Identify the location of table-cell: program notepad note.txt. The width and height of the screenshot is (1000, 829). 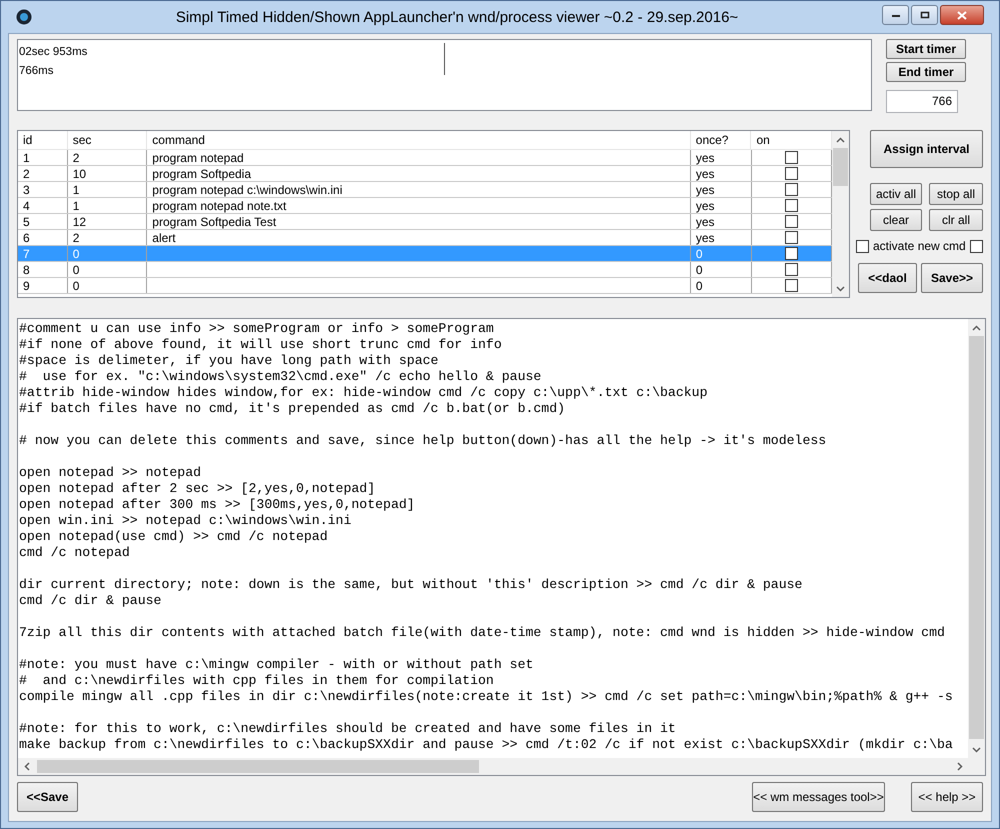
(219, 206).